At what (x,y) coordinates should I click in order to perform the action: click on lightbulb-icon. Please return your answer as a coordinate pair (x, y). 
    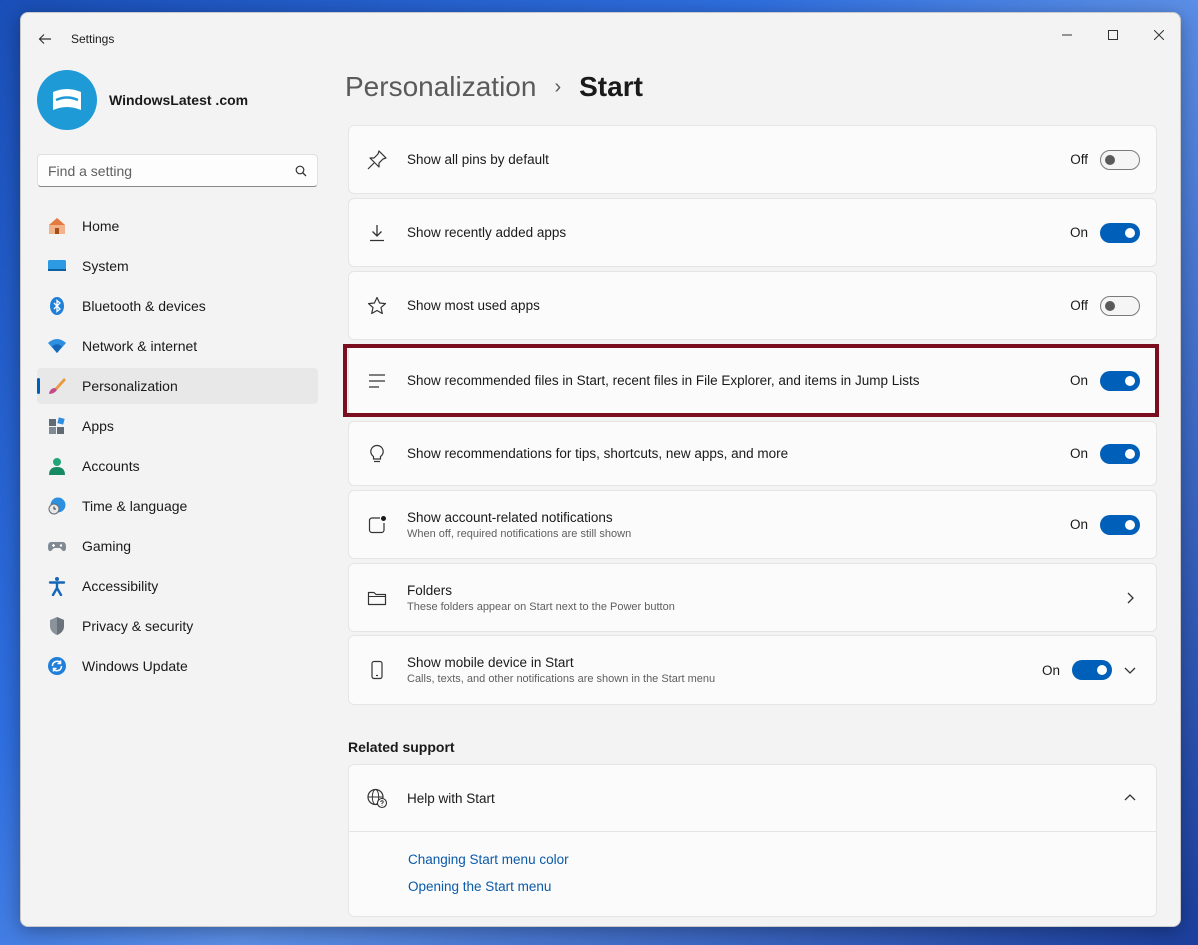
    Looking at the image, I should click on (377, 454).